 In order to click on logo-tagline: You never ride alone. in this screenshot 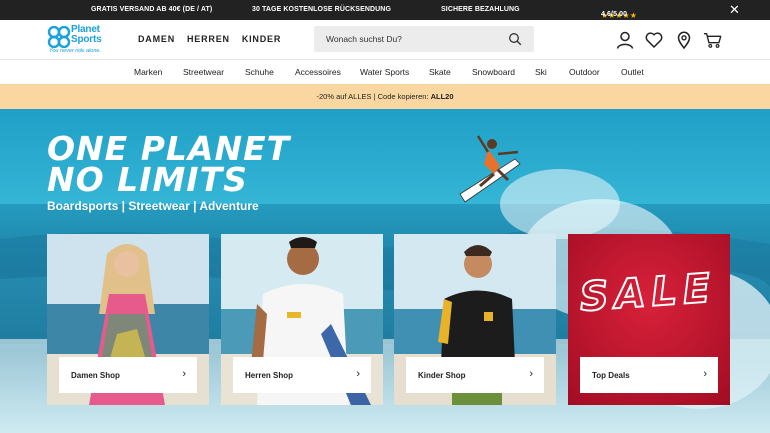, I will do `click(75, 51)`.